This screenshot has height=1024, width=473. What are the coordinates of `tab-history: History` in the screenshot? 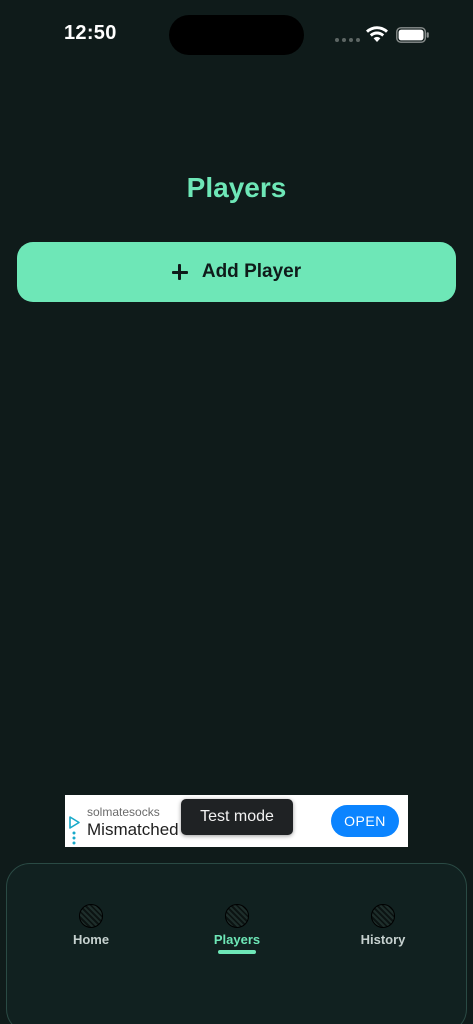 It's located at (383, 934).